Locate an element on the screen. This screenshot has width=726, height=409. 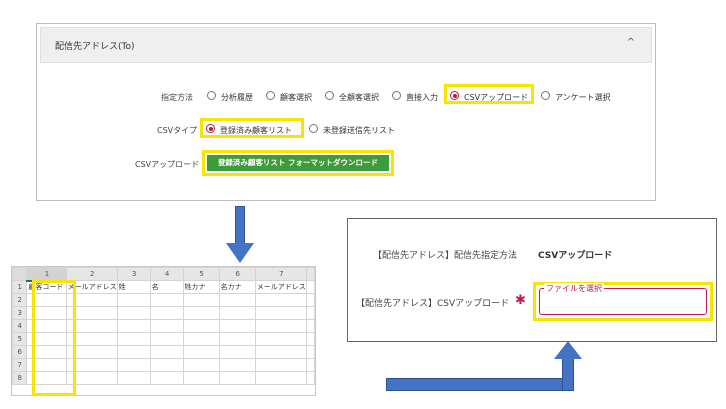
csv-upload-label: CSVアップロード is located at coordinates (167, 164).